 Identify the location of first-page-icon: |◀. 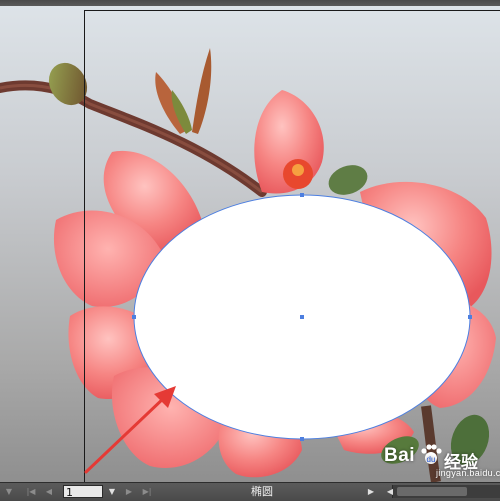
(31, 491).